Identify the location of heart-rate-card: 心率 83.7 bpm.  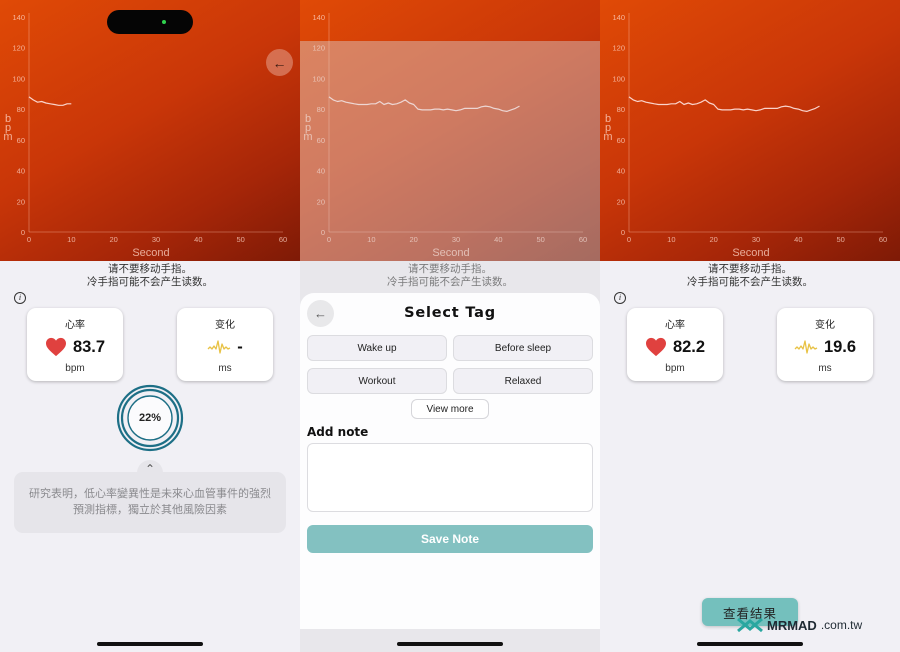
(75, 344).